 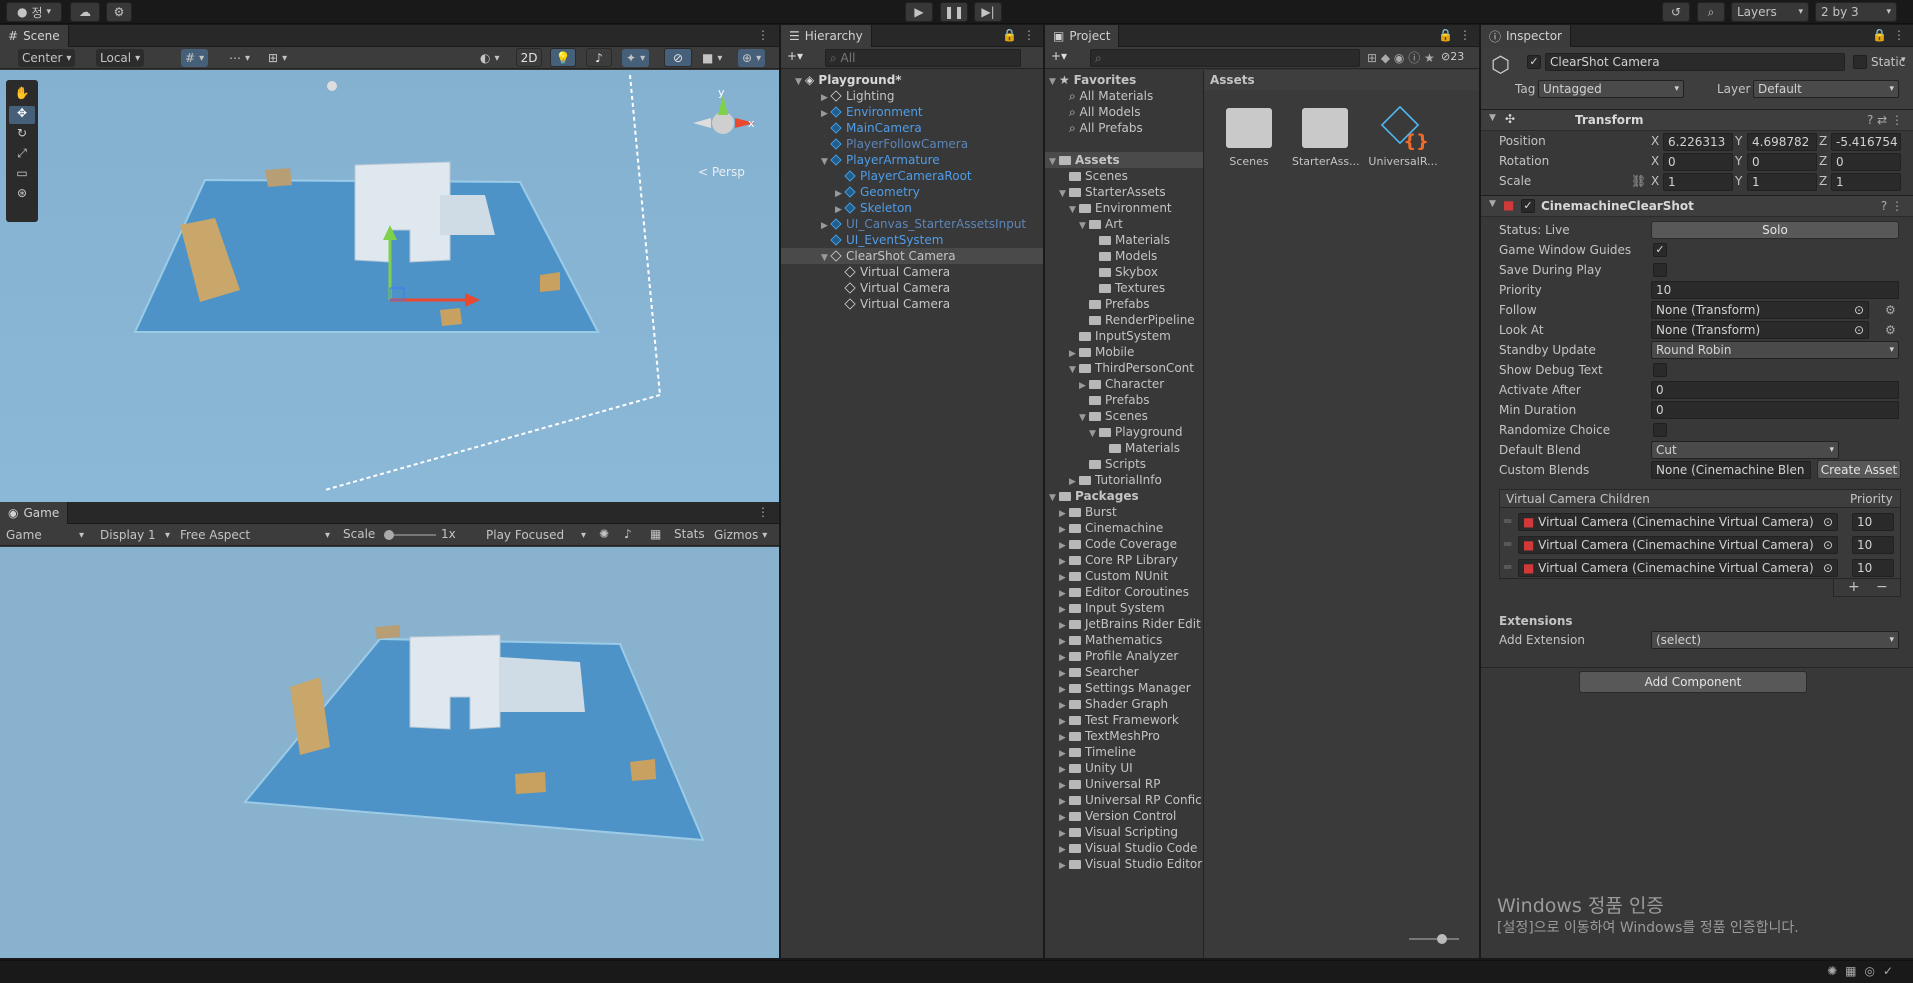 What do you see at coordinates (1698, 142) in the screenshot?
I see `transform-position-x-input: 6.226313` at bounding box center [1698, 142].